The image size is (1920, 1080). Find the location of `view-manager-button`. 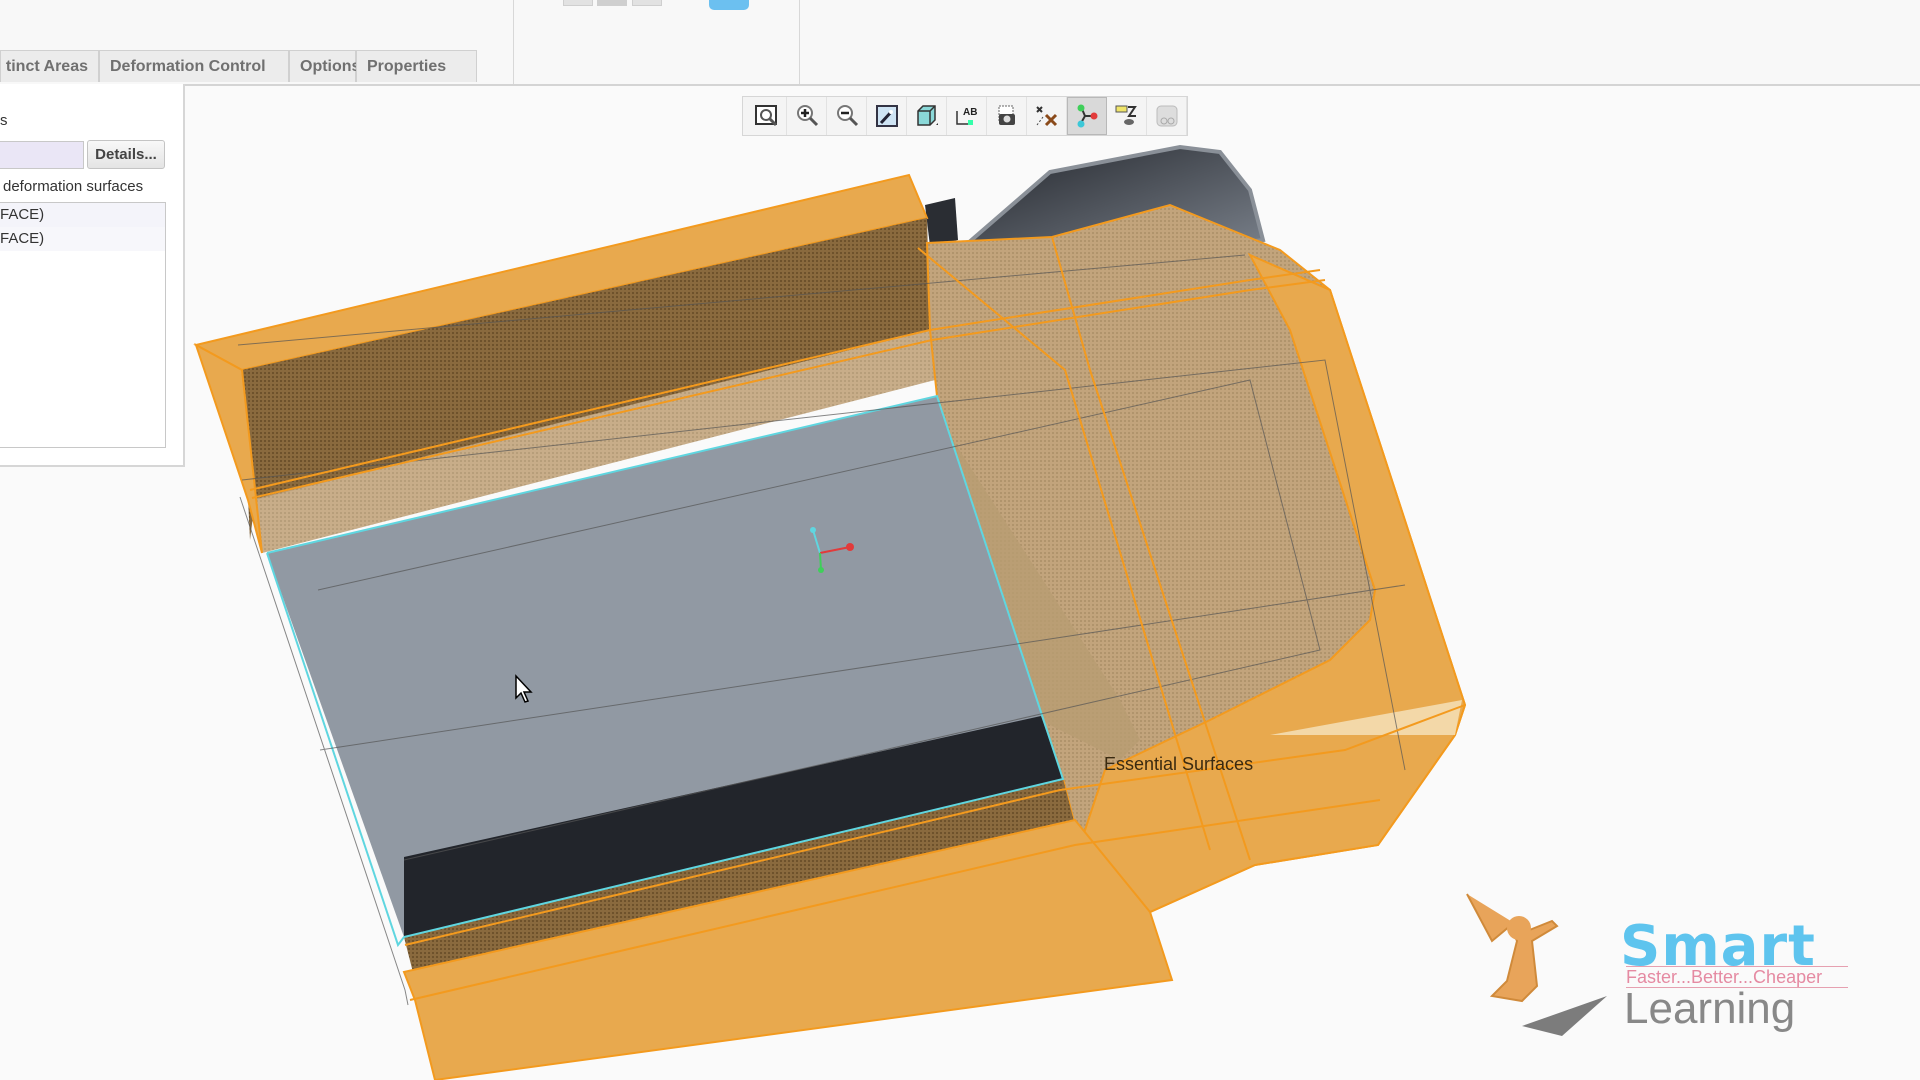

view-manager-button is located at coordinates (1127, 116).